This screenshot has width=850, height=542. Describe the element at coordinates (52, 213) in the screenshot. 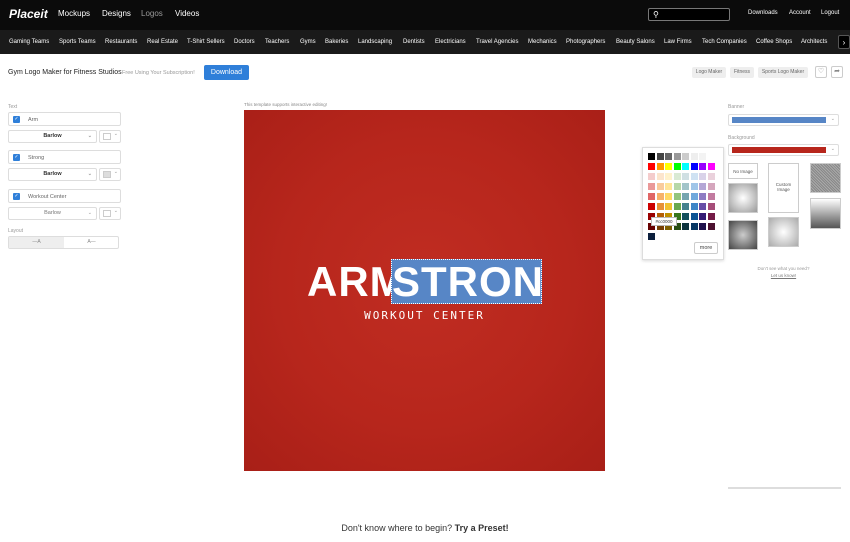

I see `font-select-3: Barlow ⌄` at that location.